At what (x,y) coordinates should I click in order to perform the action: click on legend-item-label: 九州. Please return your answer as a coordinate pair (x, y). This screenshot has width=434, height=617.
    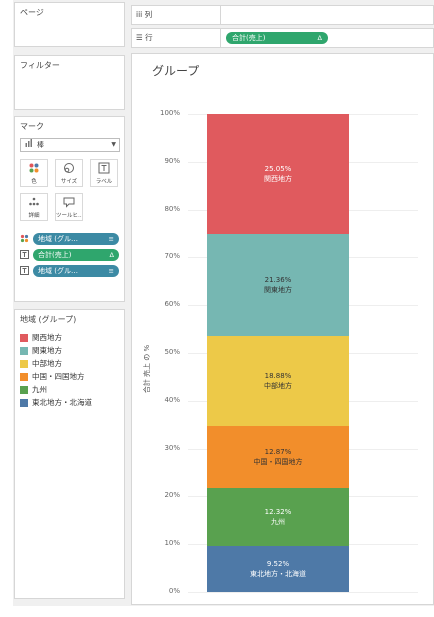
    Looking at the image, I should click on (39, 389).